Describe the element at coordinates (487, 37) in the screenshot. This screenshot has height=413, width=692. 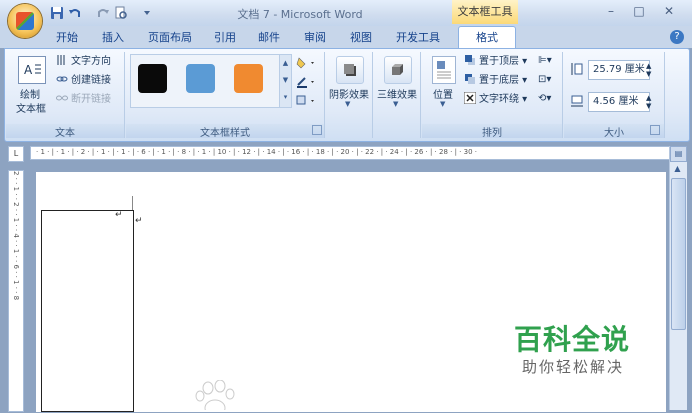
I see `tab-format: 格式` at that location.